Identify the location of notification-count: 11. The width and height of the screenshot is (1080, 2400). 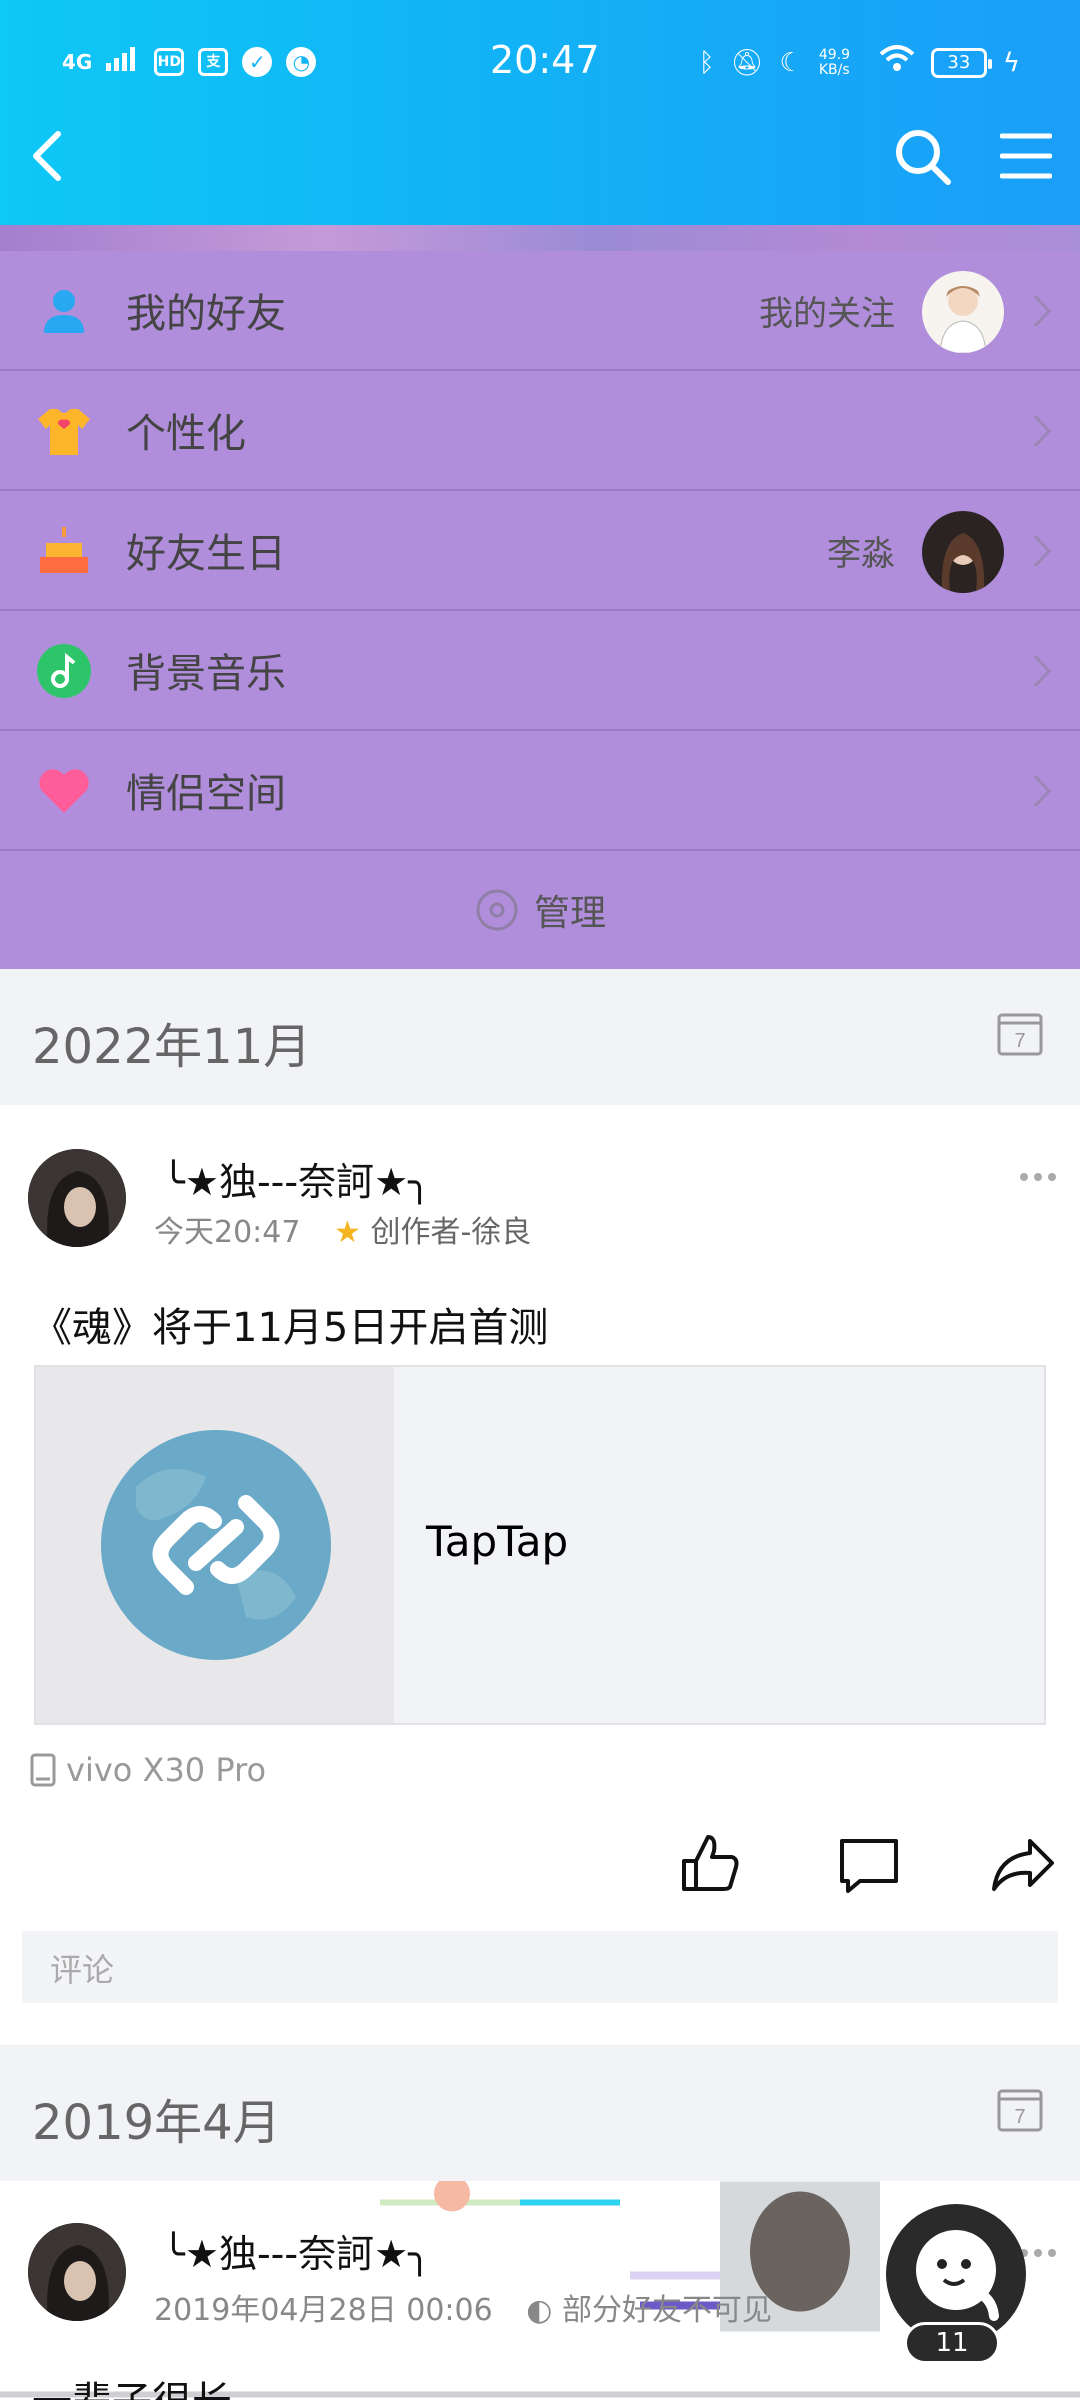
(952, 2343).